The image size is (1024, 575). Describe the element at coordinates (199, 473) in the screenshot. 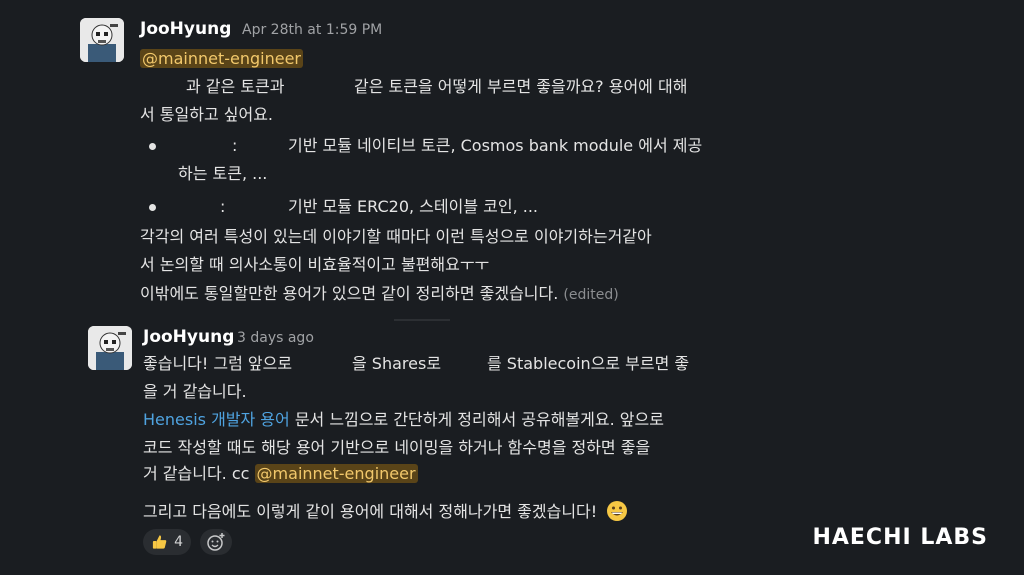

I see `message-text: 거 같습니다. cc` at that location.